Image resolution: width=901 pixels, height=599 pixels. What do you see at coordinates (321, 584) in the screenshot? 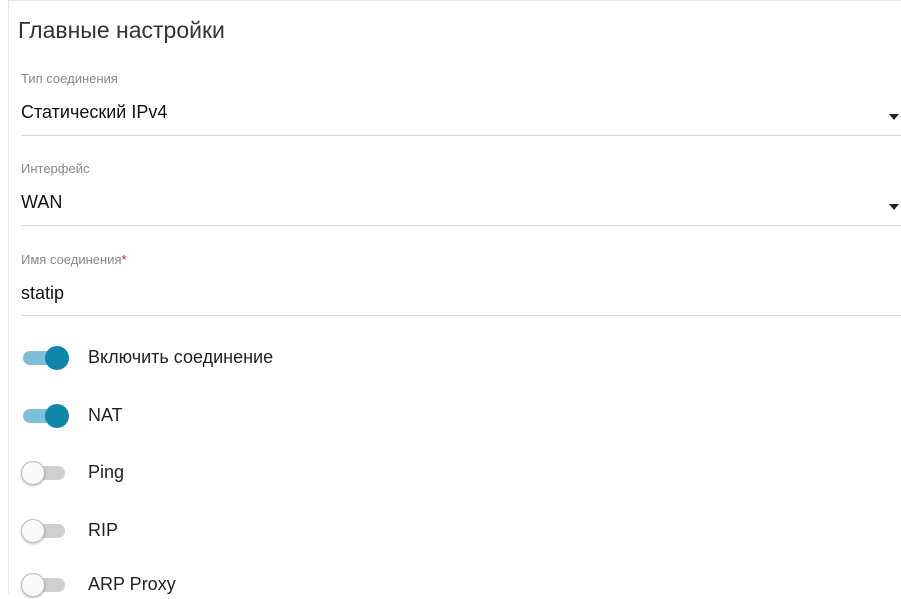
I see `toggle-arp-proxy: ARP Proxy` at bounding box center [321, 584].